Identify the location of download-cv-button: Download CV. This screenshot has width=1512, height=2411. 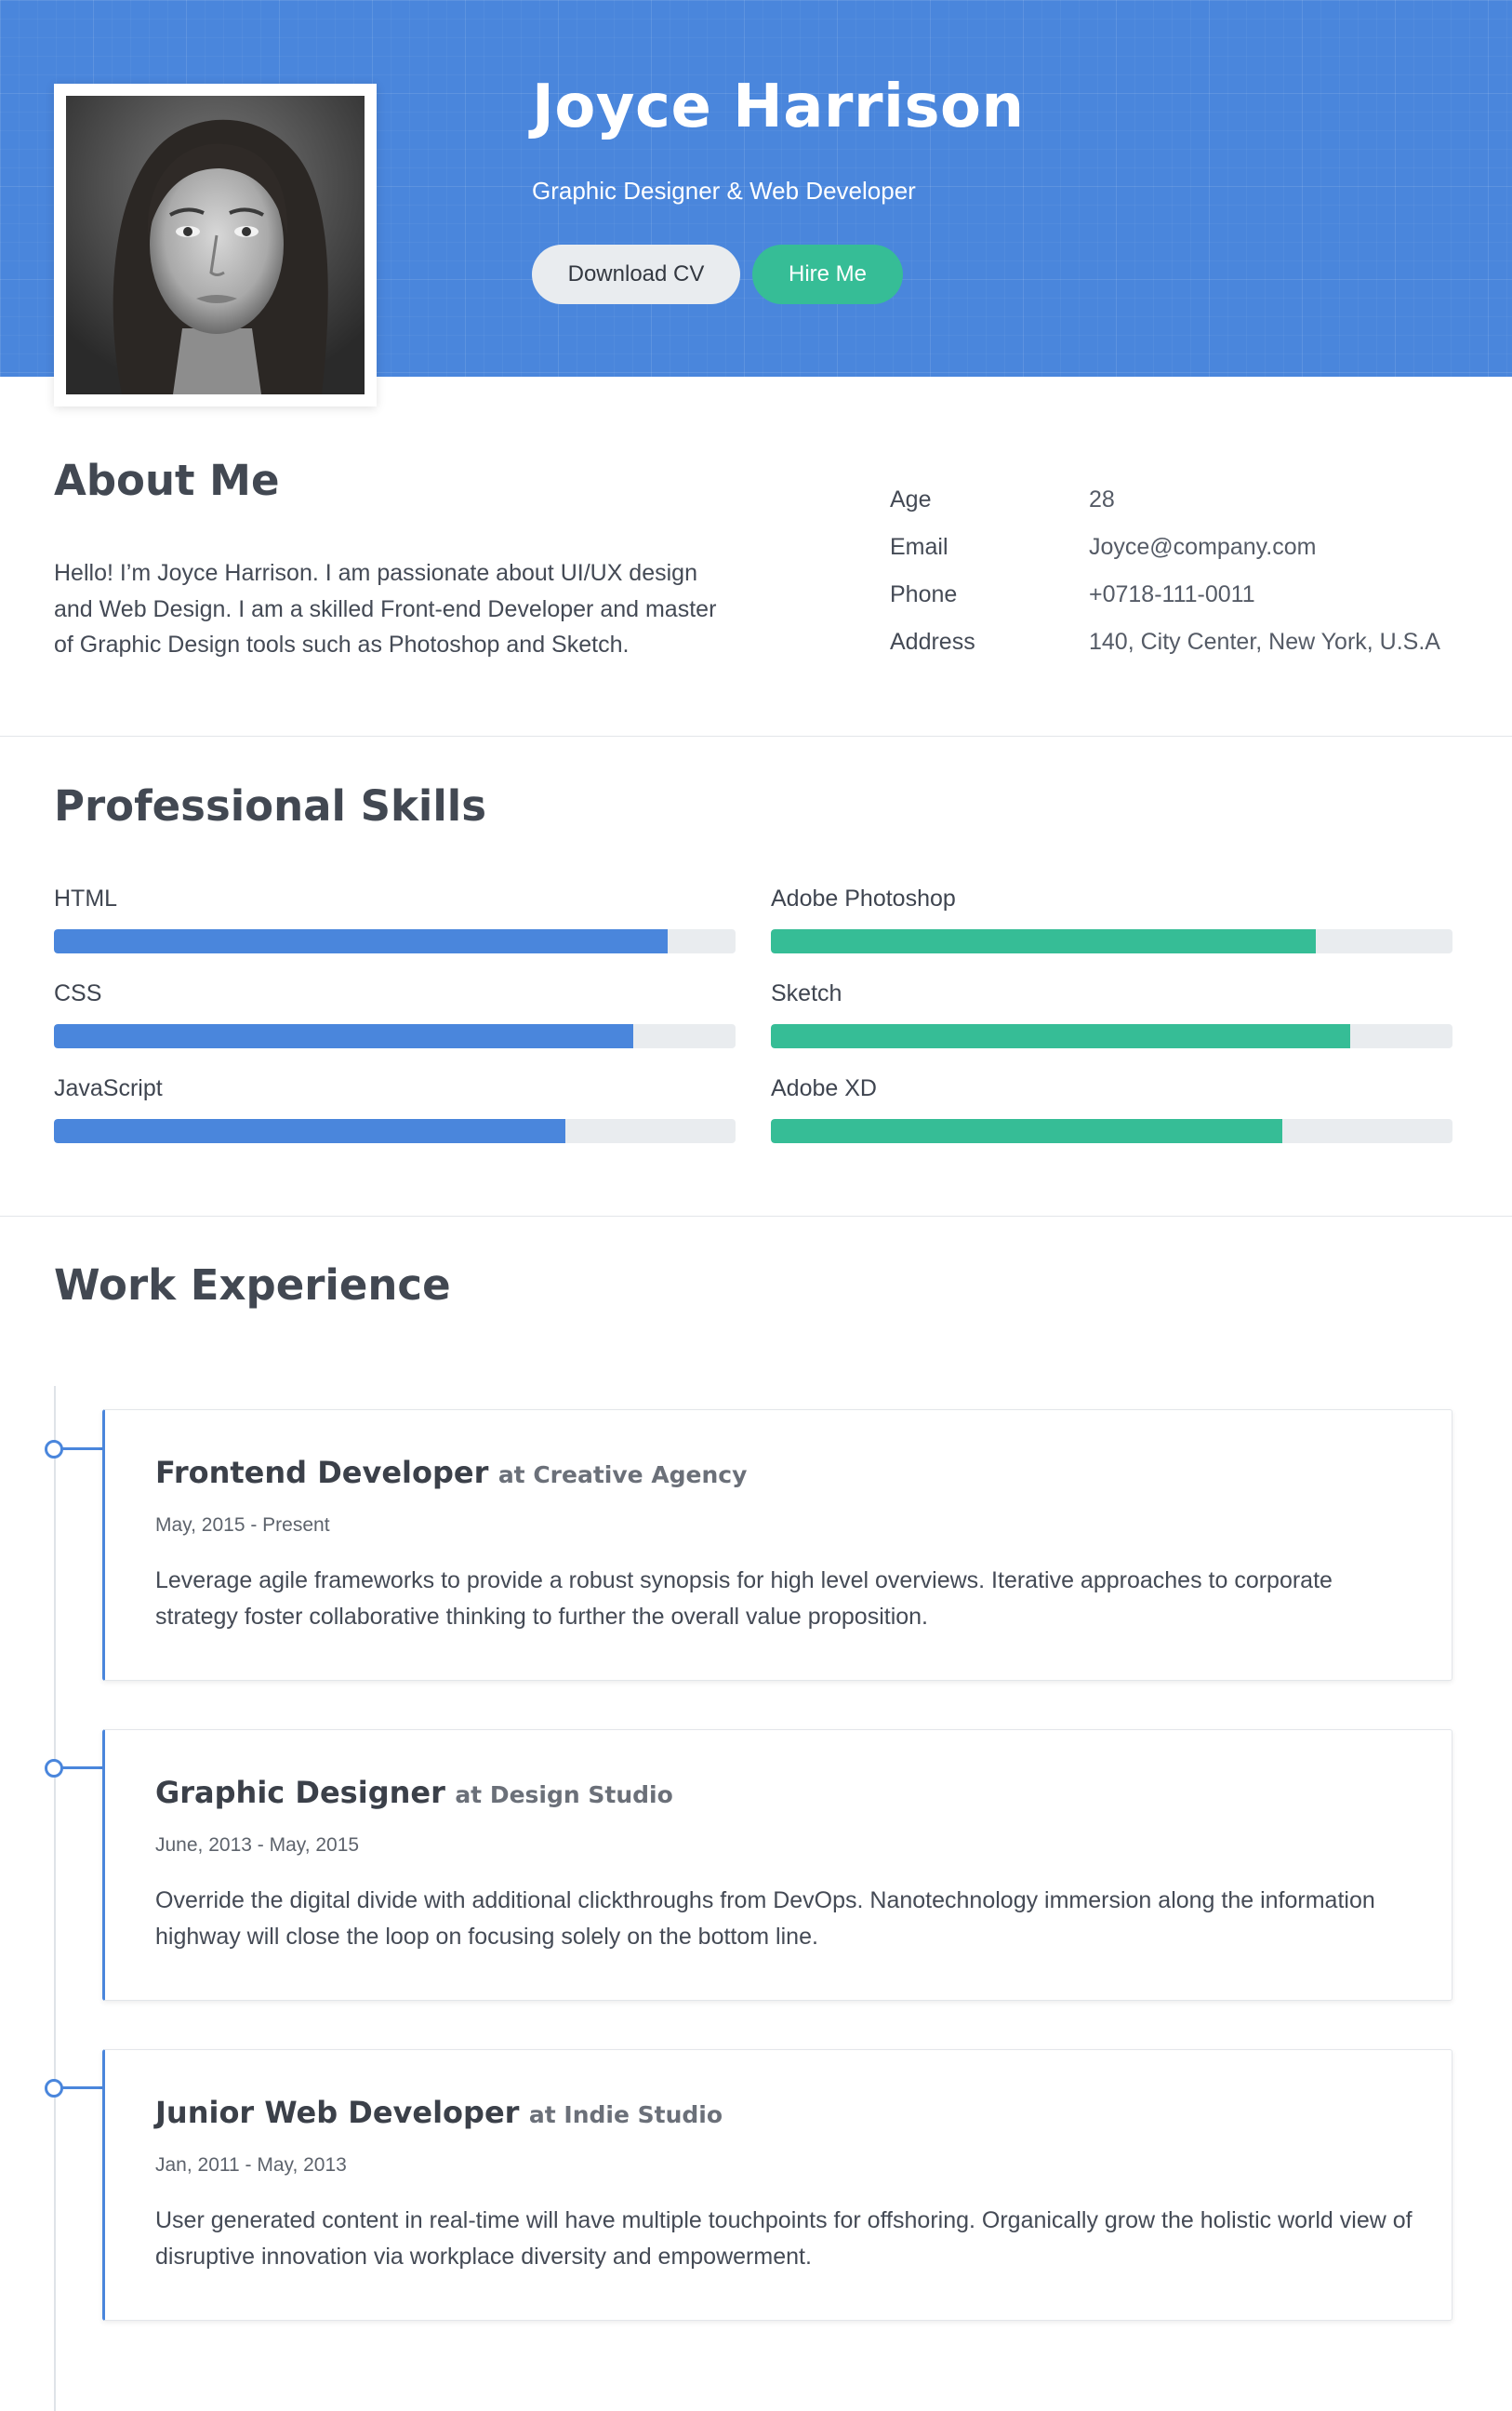
(636, 275).